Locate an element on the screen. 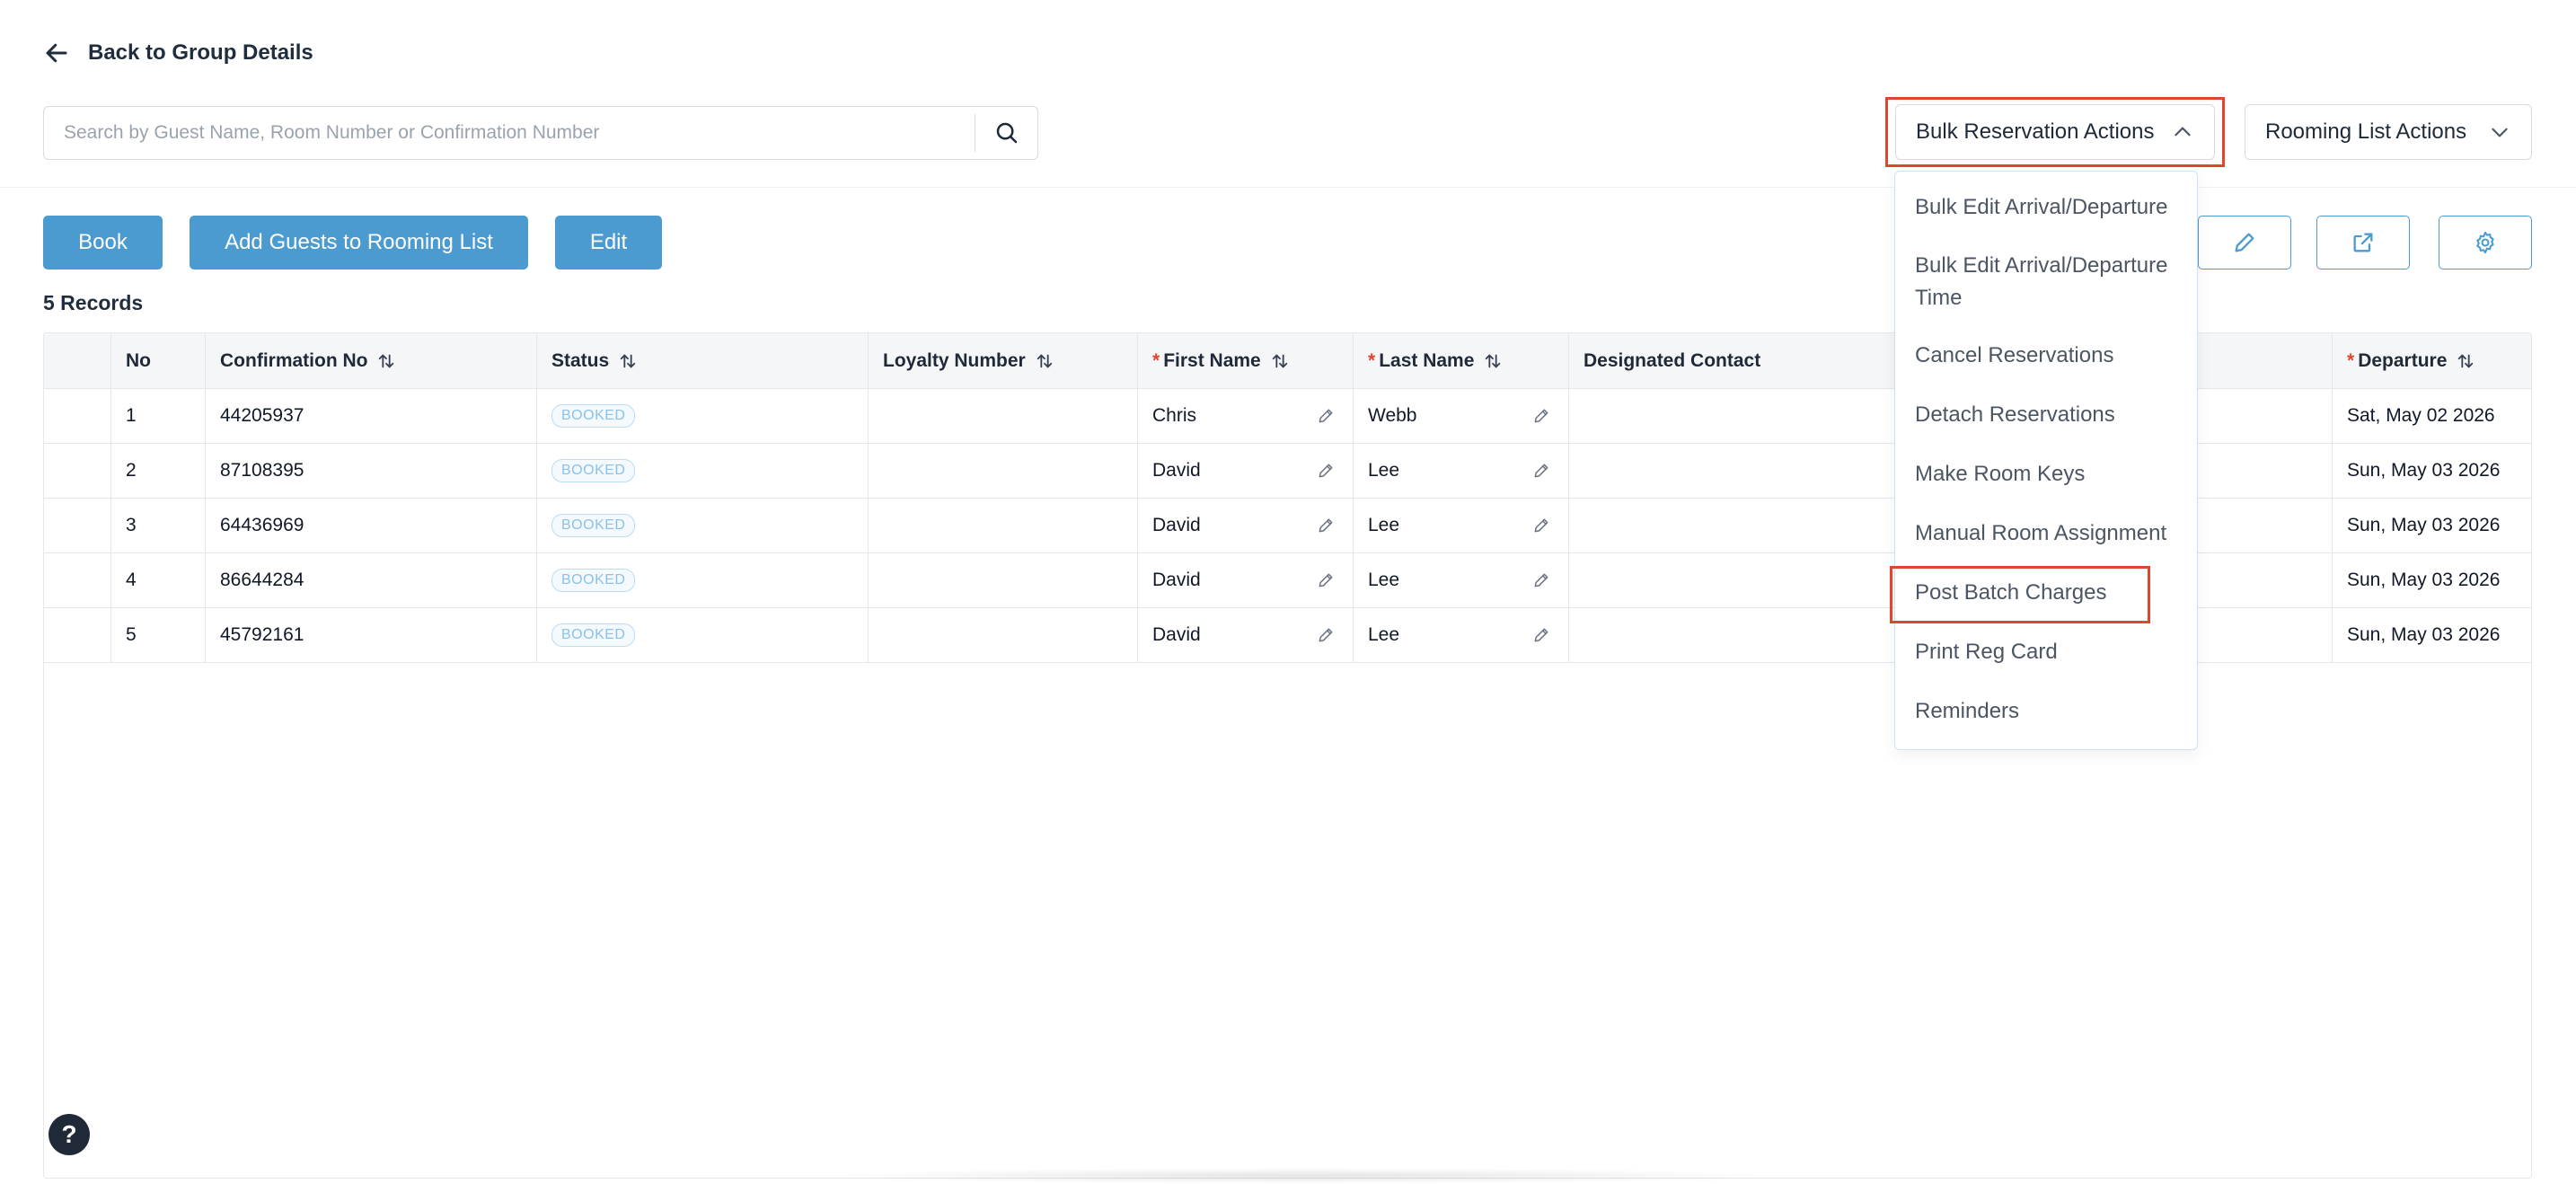  bottom-shadow is located at coordinates (1302, 1176).